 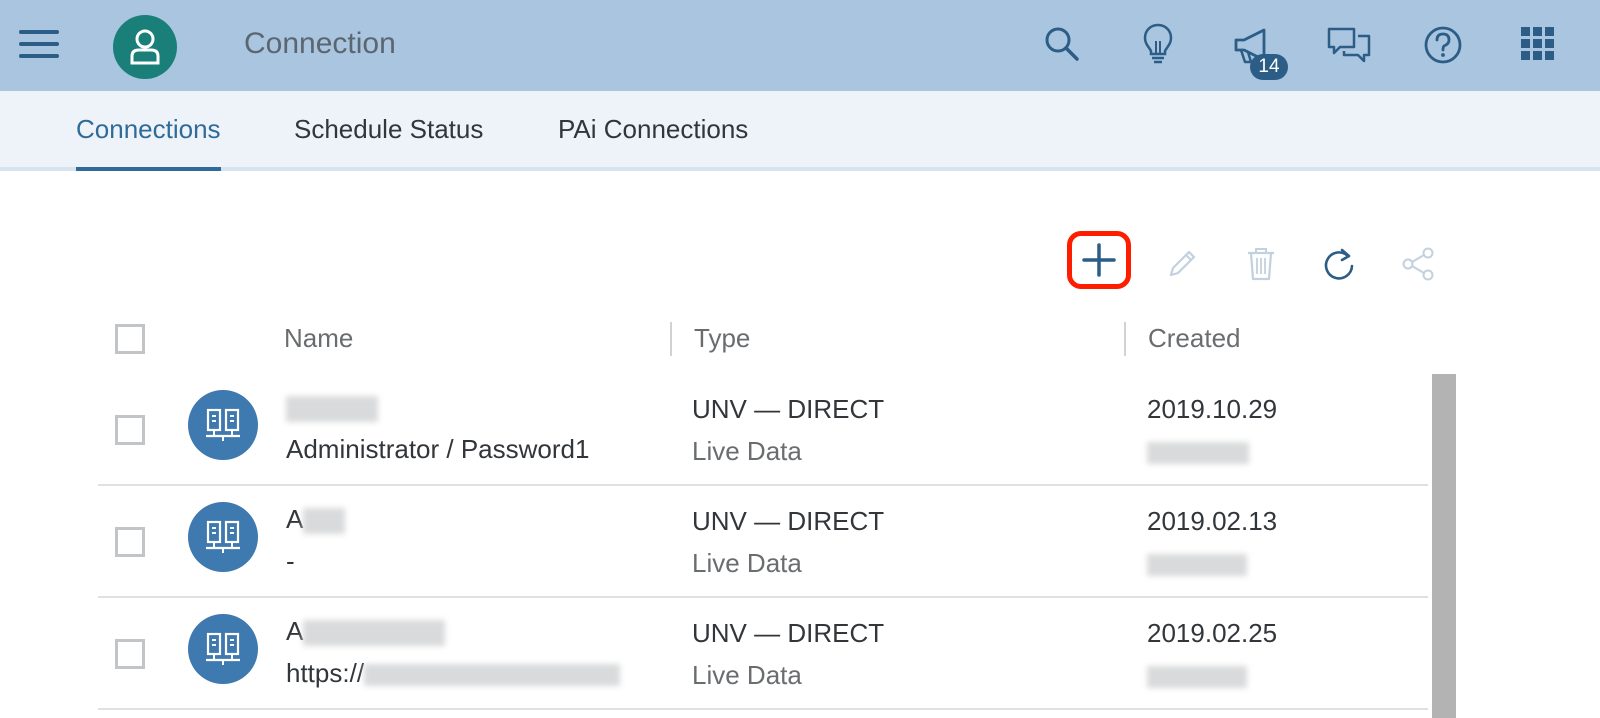 What do you see at coordinates (388, 129) in the screenshot?
I see `tab-schedule-status: Schedule Status` at bounding box center [388, 129].